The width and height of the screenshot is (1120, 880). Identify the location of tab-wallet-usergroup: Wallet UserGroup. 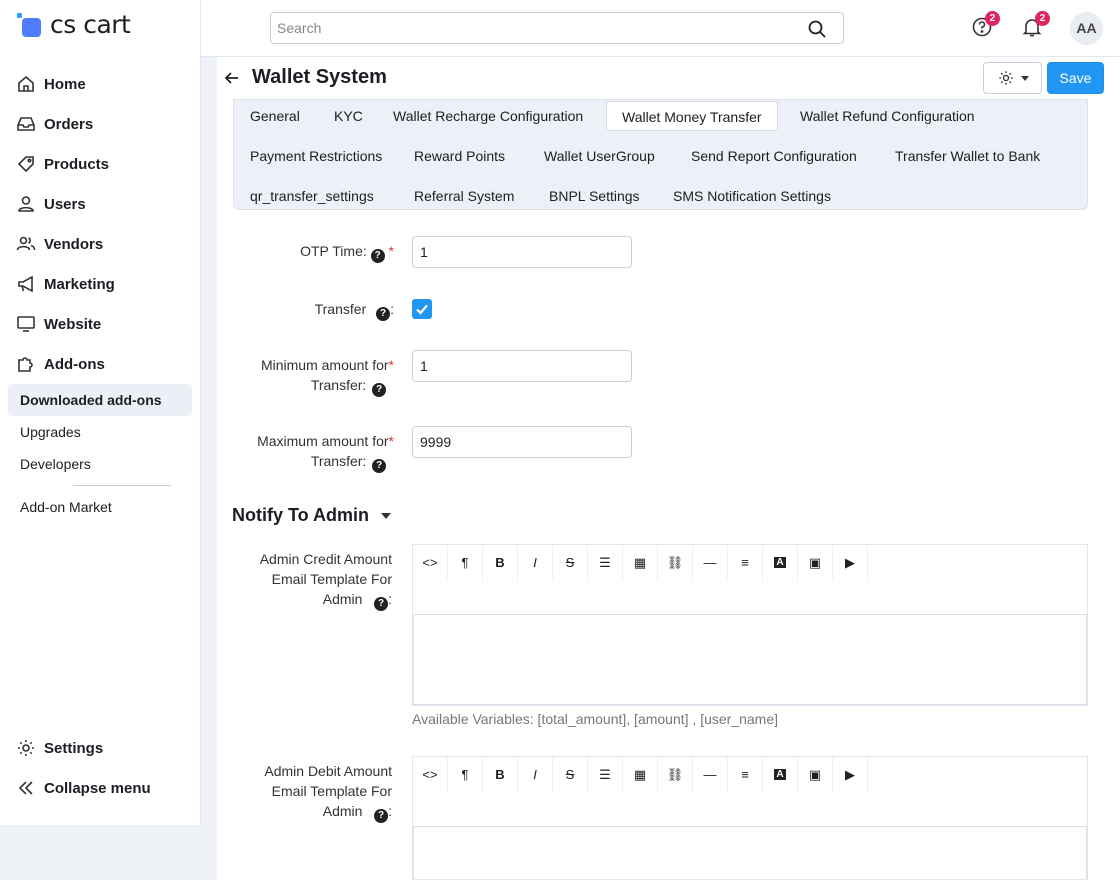
(599, 156).